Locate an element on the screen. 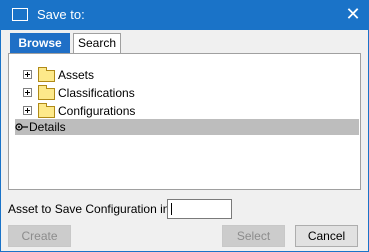 The width and height of the screenshot is (369, 252). text-caret is located at coordinates (171, 209).